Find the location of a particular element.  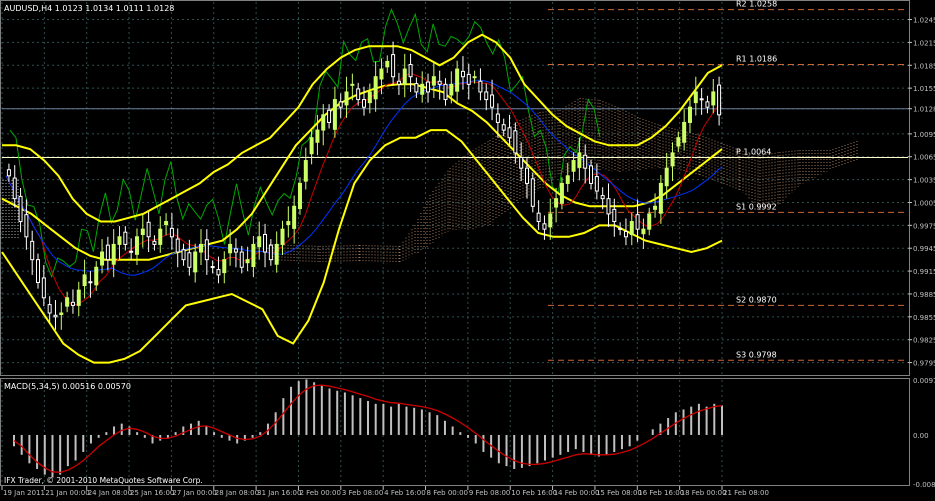

pivot-label: S1 0.9992 is located at coordinates (756, 206).